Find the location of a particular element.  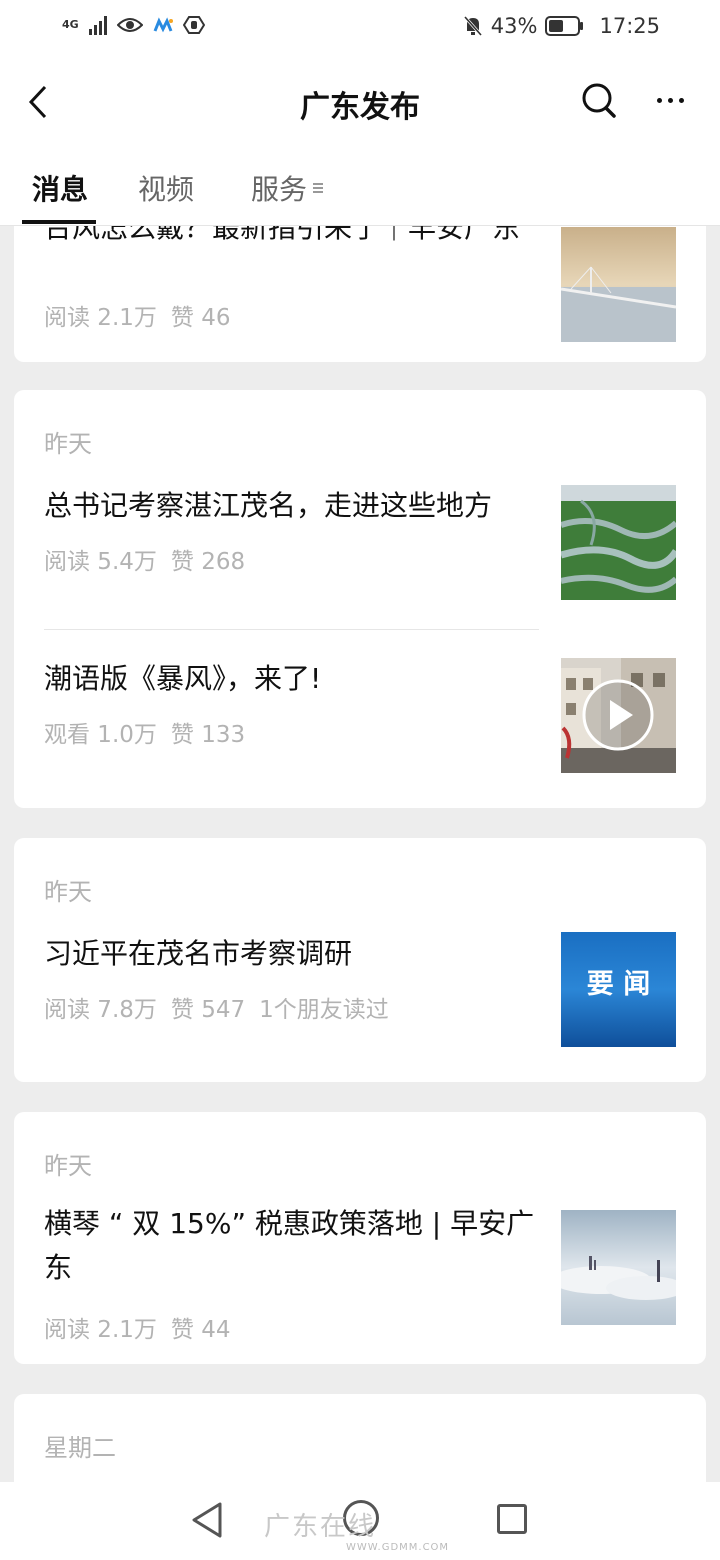

bridge-image is located at coordinates (618, 284).